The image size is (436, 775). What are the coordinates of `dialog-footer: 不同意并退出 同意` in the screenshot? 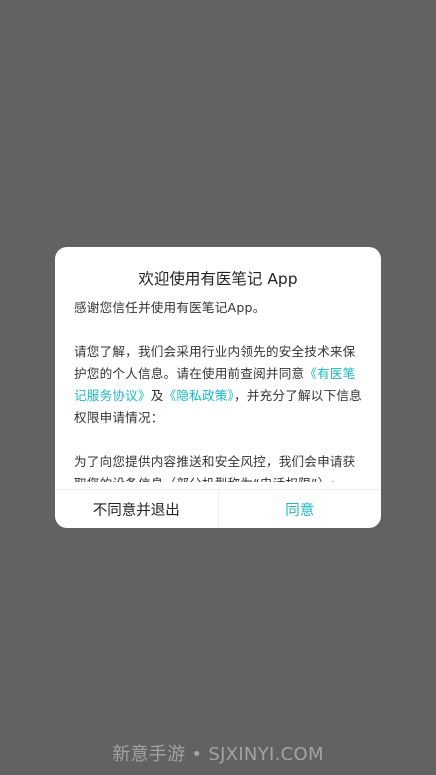 It's located at (218, 508).